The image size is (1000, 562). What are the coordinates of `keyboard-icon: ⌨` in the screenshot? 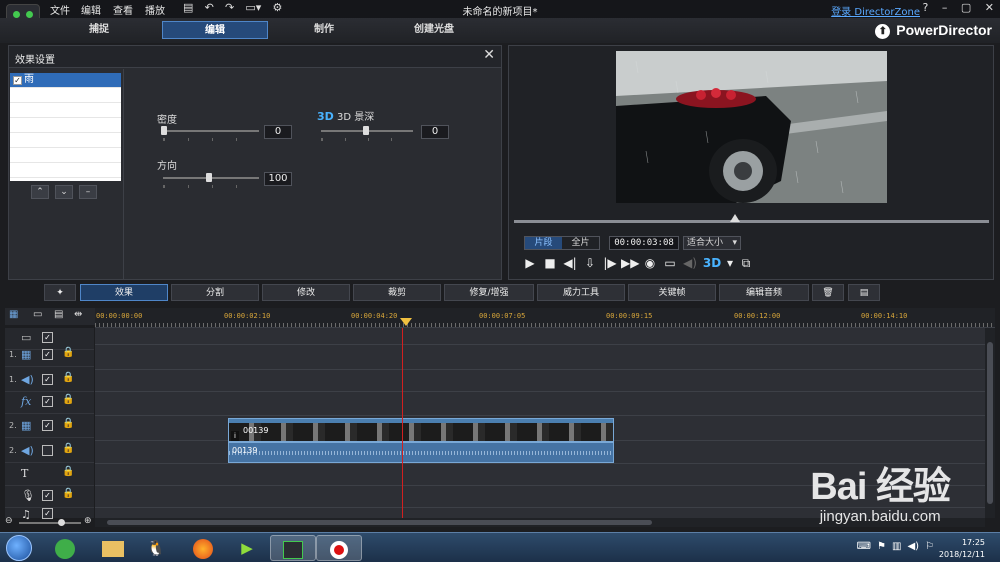 It's located at (864, 546).